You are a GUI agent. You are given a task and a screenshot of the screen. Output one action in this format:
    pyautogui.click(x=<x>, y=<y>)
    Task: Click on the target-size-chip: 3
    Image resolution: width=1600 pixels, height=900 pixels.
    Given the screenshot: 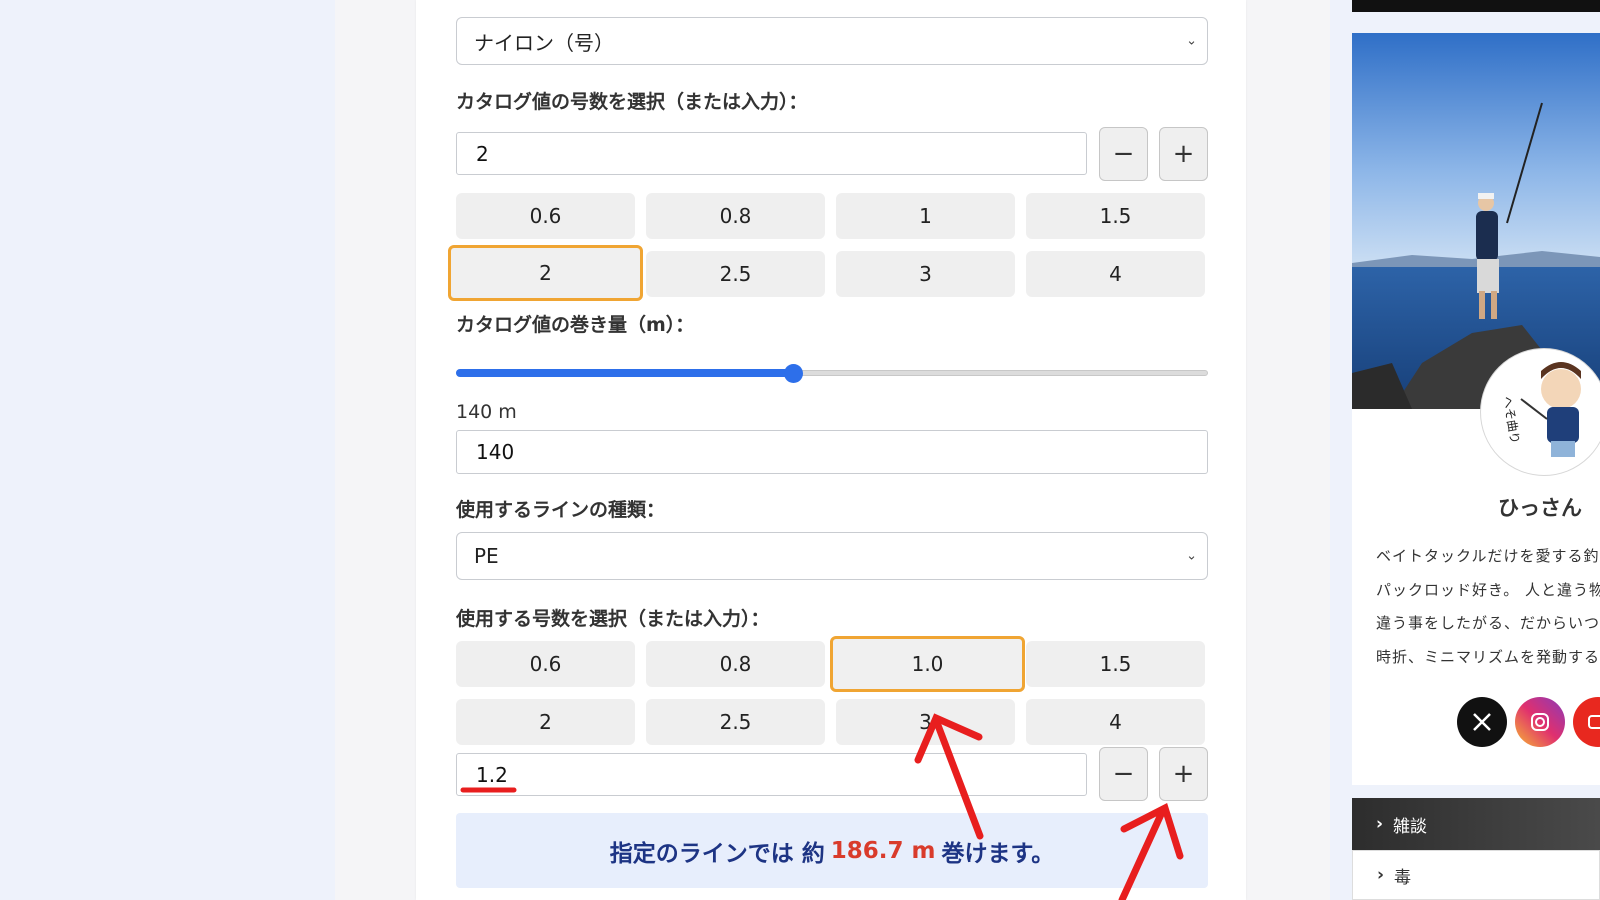 What is the action you would take?
    pyautogui.click(x=925, y=722)
    